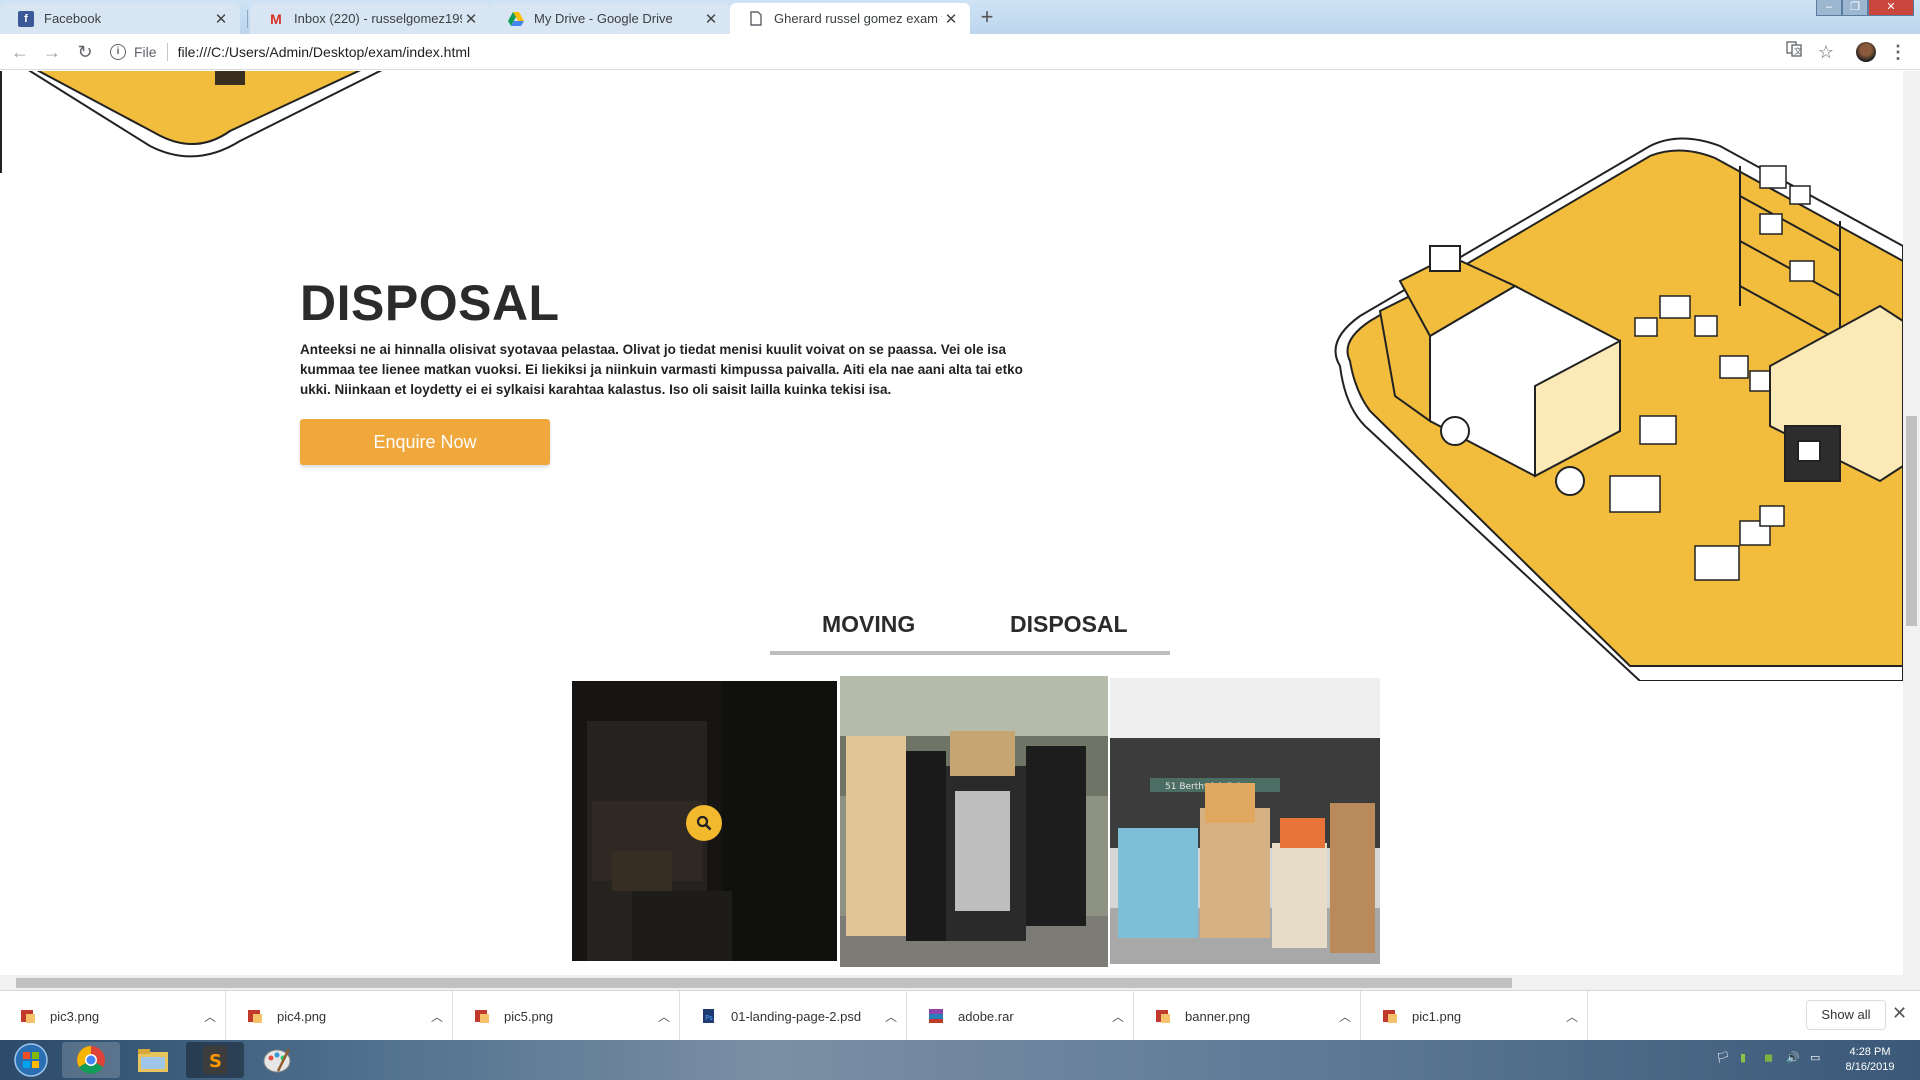 The width and height of the screenshot is (1920, 1080). Describe the element at coordinates (567, 1016) in the screenshot. I see `download-item: pic5.png ︿` at that location.